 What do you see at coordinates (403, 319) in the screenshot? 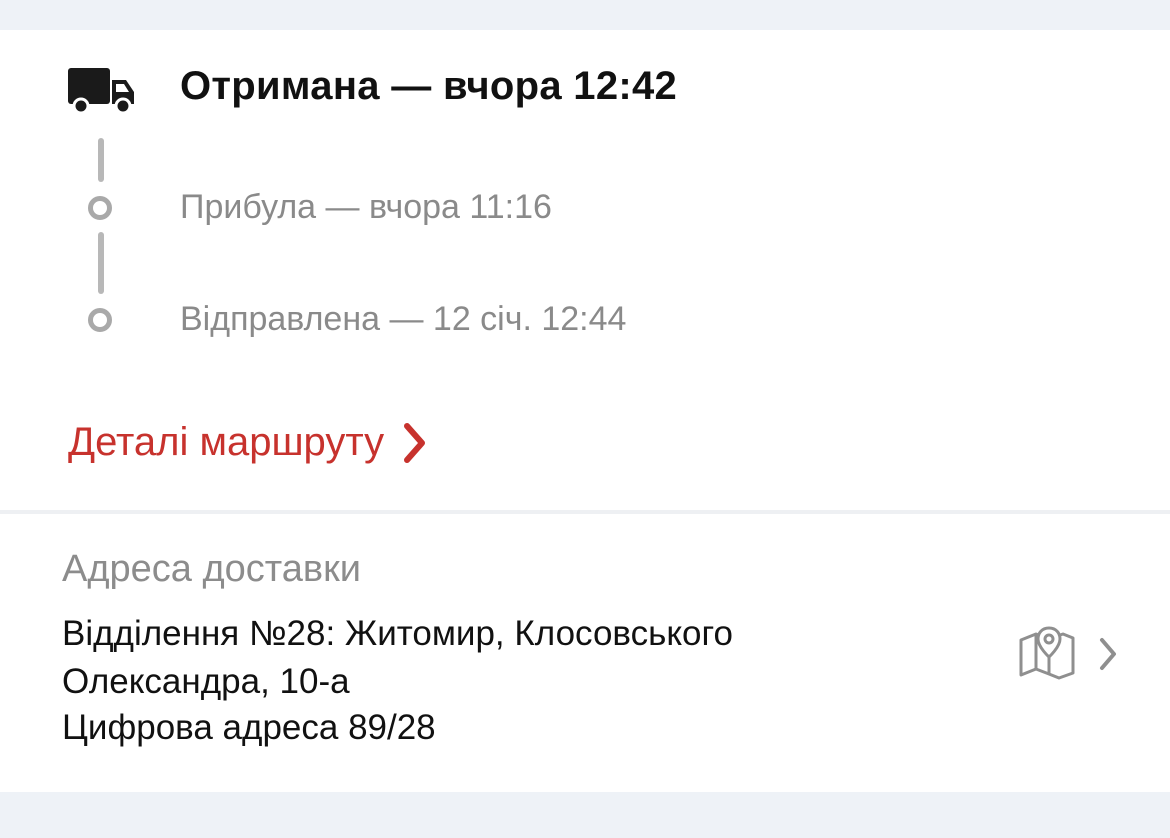
I see `history-status-sent: Відправлена — 12 січ. 12:44` at bounding box center [403, 319].